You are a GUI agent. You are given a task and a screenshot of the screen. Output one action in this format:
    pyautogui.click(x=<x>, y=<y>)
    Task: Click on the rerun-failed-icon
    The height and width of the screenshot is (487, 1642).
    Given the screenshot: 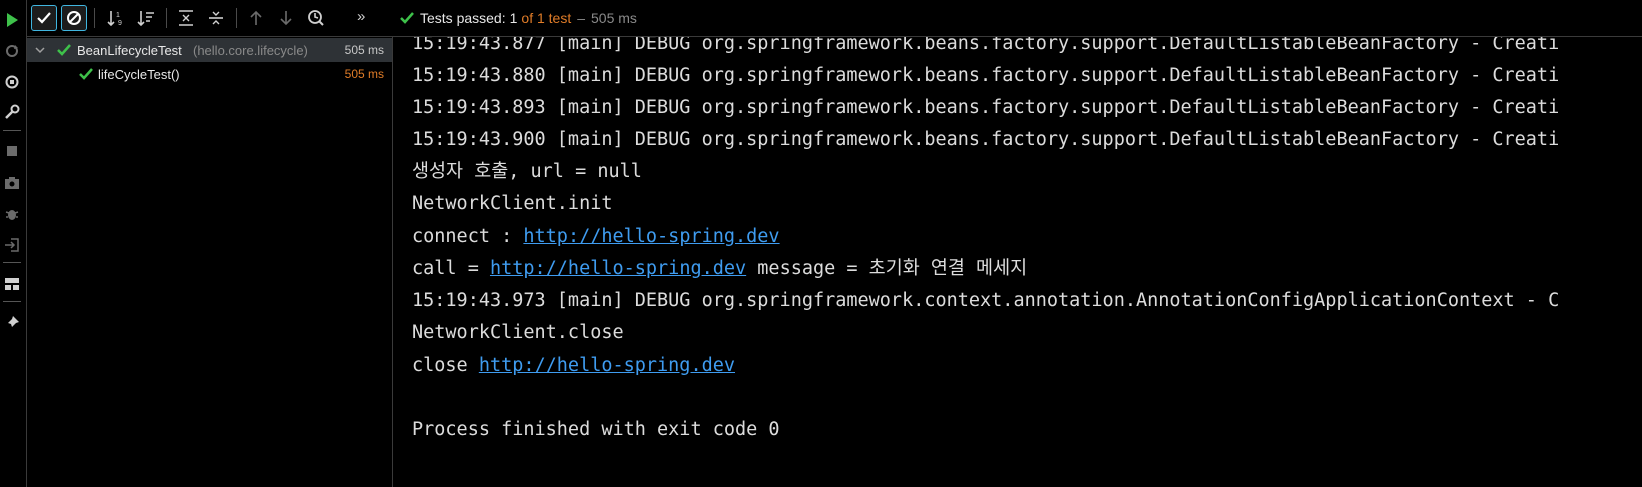 What is the action you would take?
    pyautogui.click(x=12, y=51)
    